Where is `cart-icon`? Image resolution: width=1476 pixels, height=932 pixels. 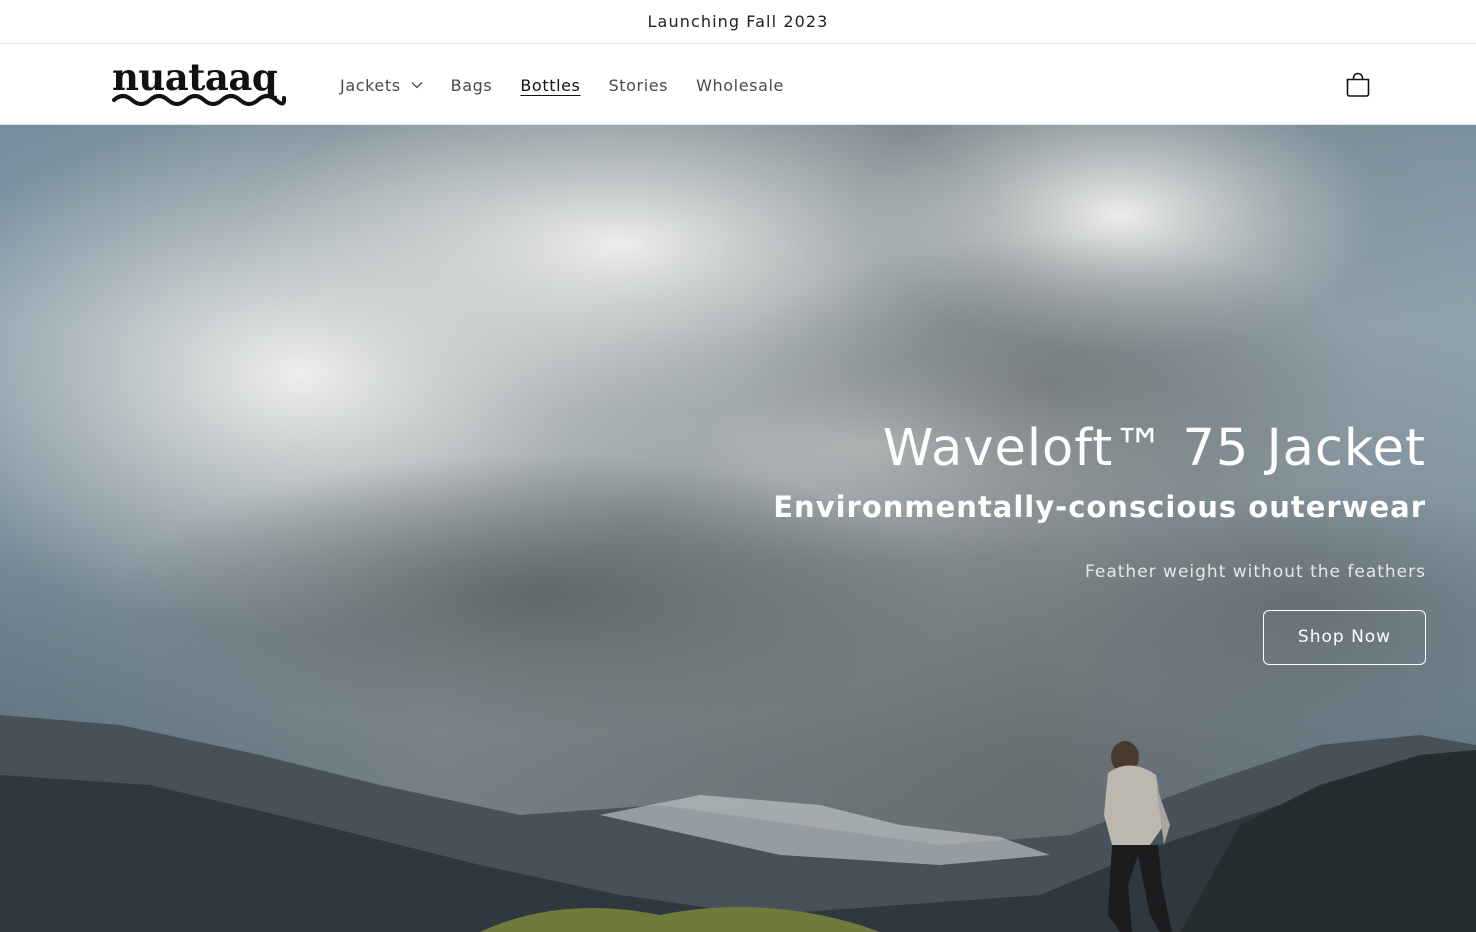
cart-icon is located at coordinates (1358, 84).